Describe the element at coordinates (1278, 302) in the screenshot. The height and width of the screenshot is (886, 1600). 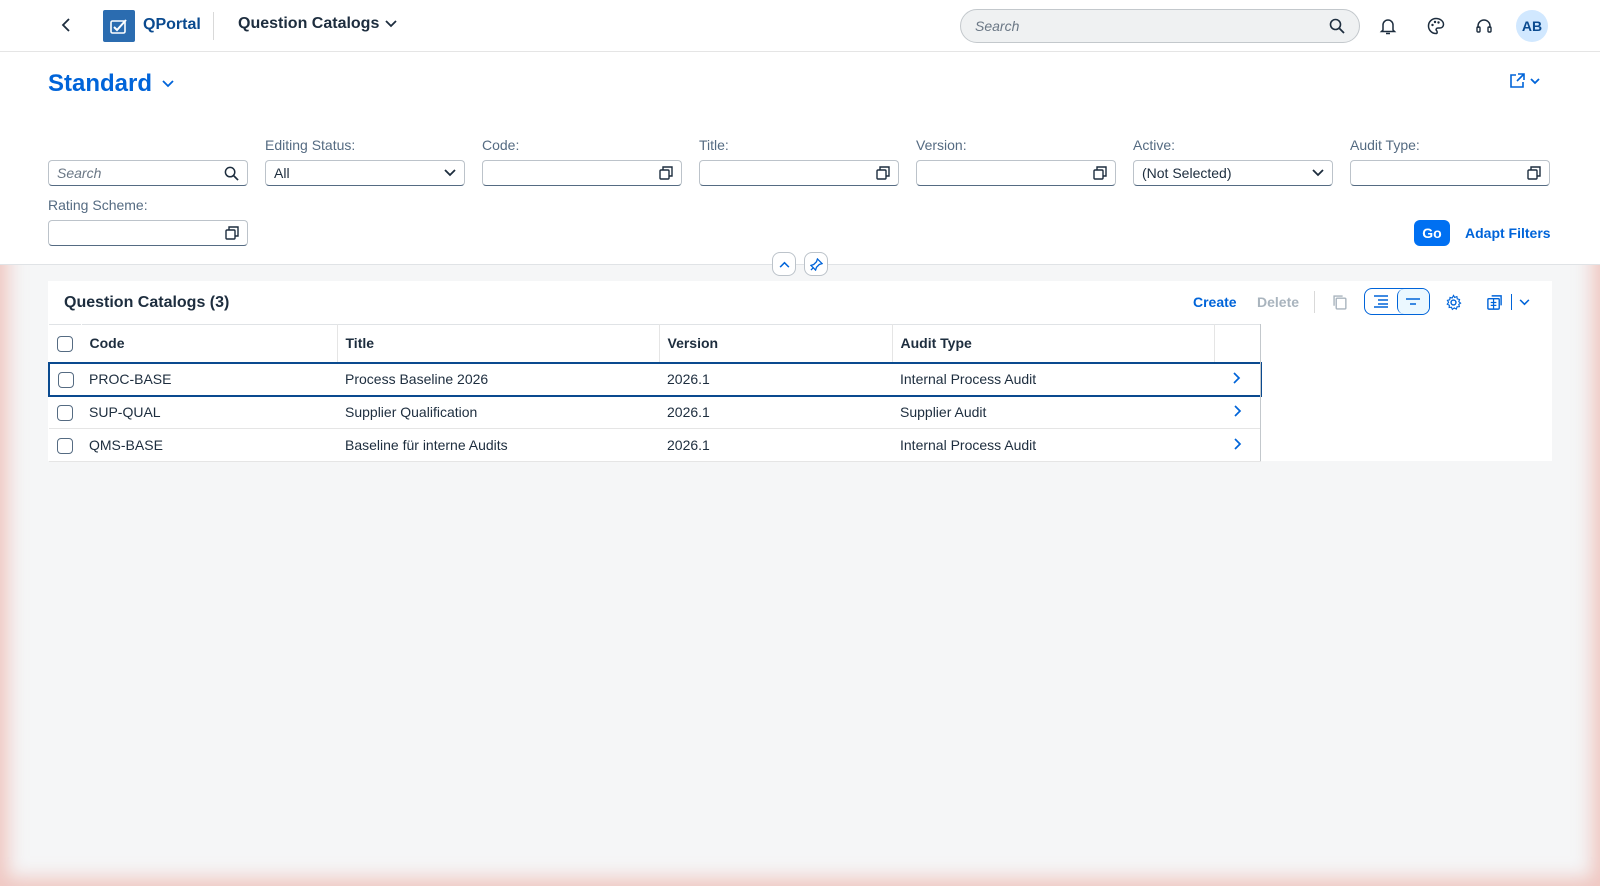
I see `delete-button: Delete` at that location.